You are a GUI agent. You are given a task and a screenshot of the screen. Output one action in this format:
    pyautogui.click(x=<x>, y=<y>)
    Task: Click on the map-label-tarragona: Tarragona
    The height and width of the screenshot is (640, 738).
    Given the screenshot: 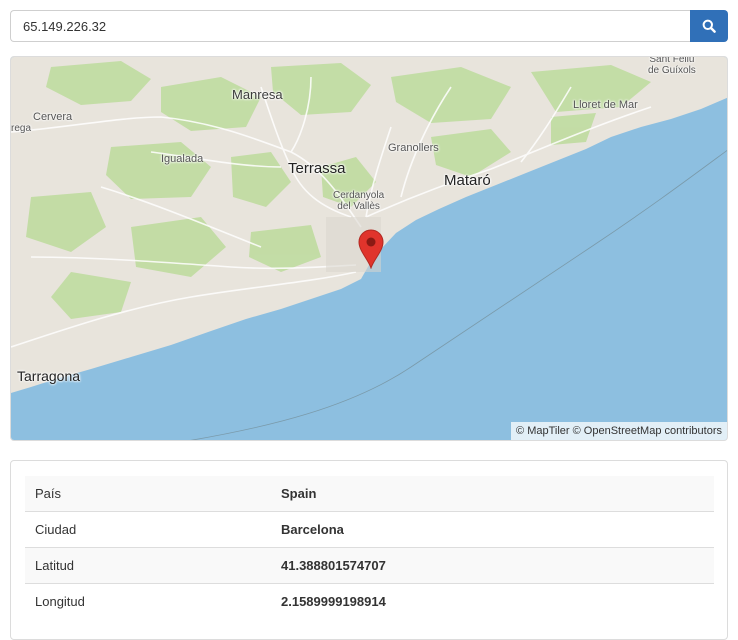 What is the action you would take?
    pyautogui.click(x=49, y=376)
    